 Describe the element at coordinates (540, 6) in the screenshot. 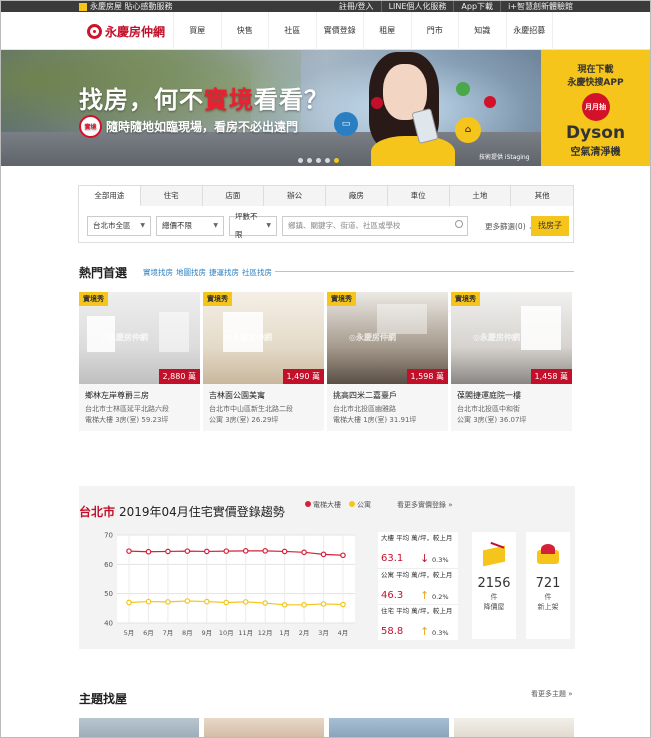

I see `innovation-link: i+智慧創新體驗館` at that location.